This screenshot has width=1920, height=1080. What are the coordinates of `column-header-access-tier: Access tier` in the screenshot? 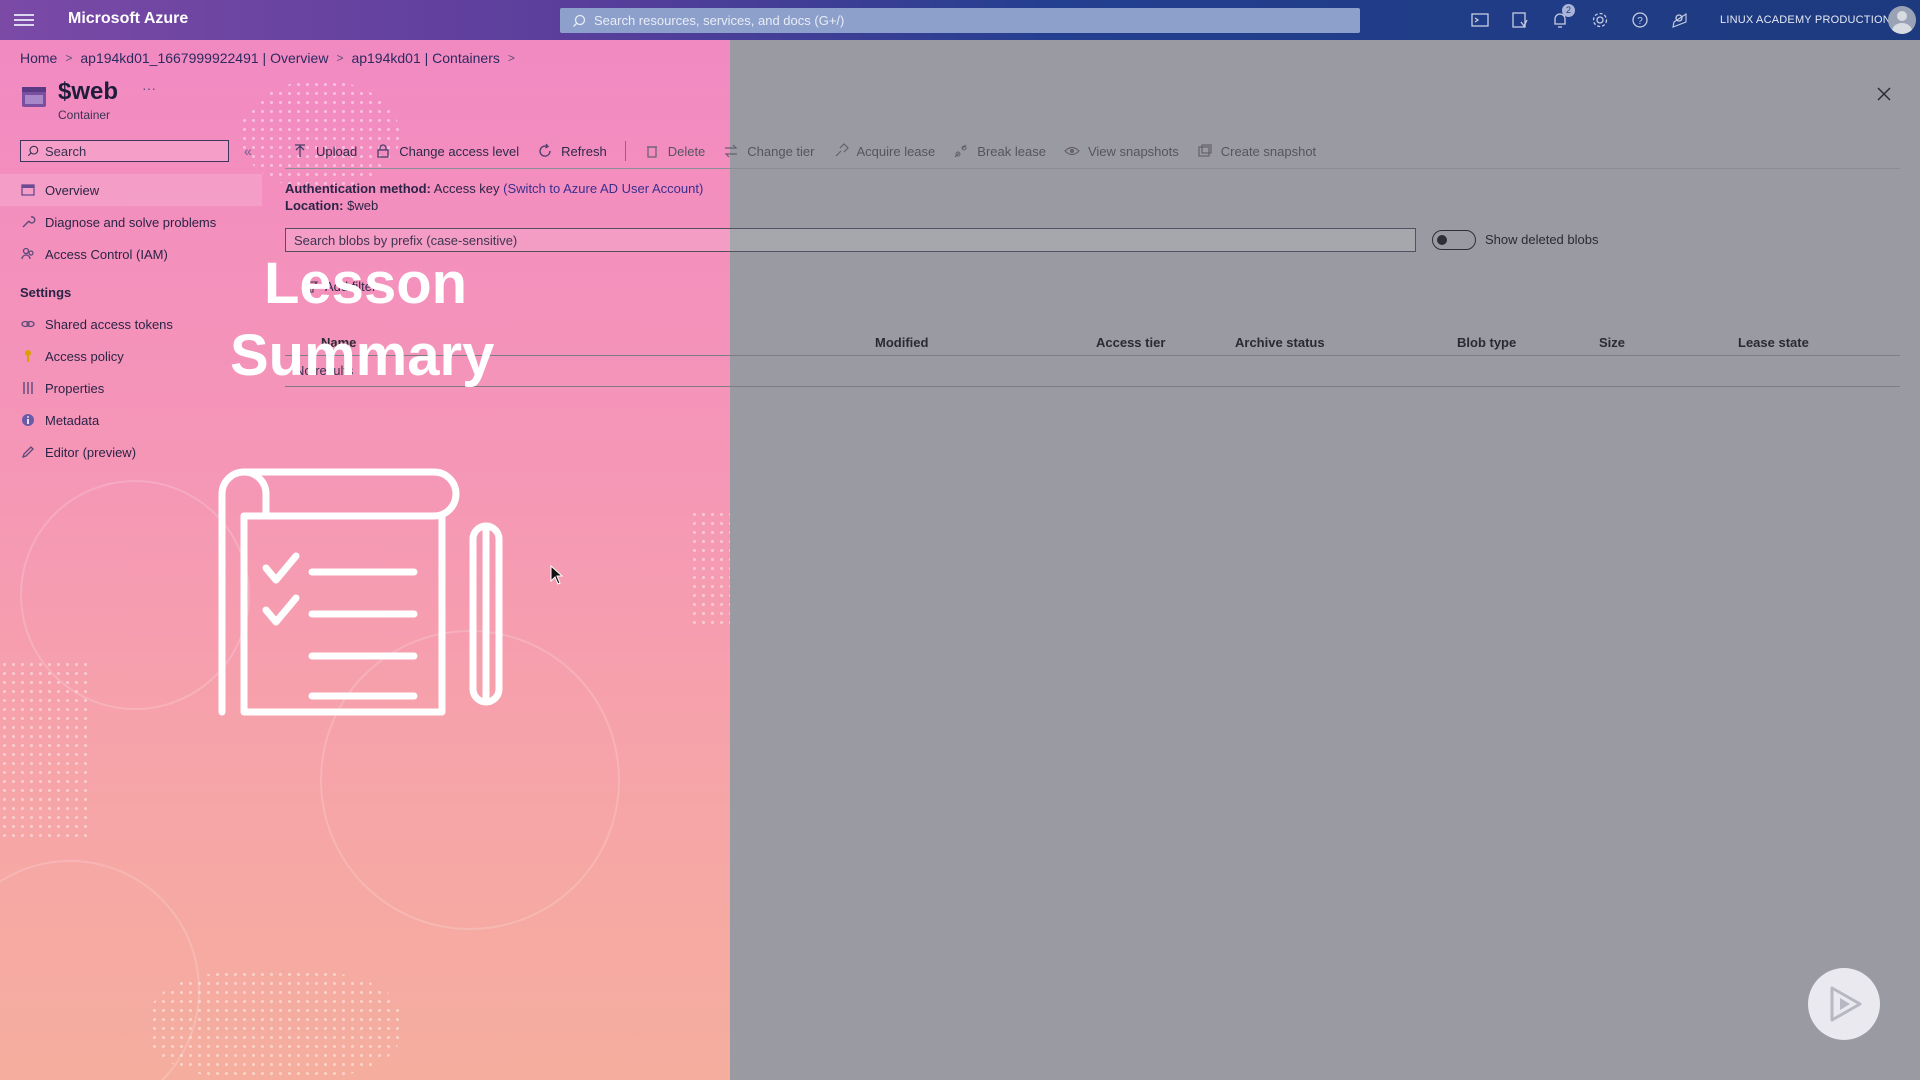 It's located at (1130, 342).